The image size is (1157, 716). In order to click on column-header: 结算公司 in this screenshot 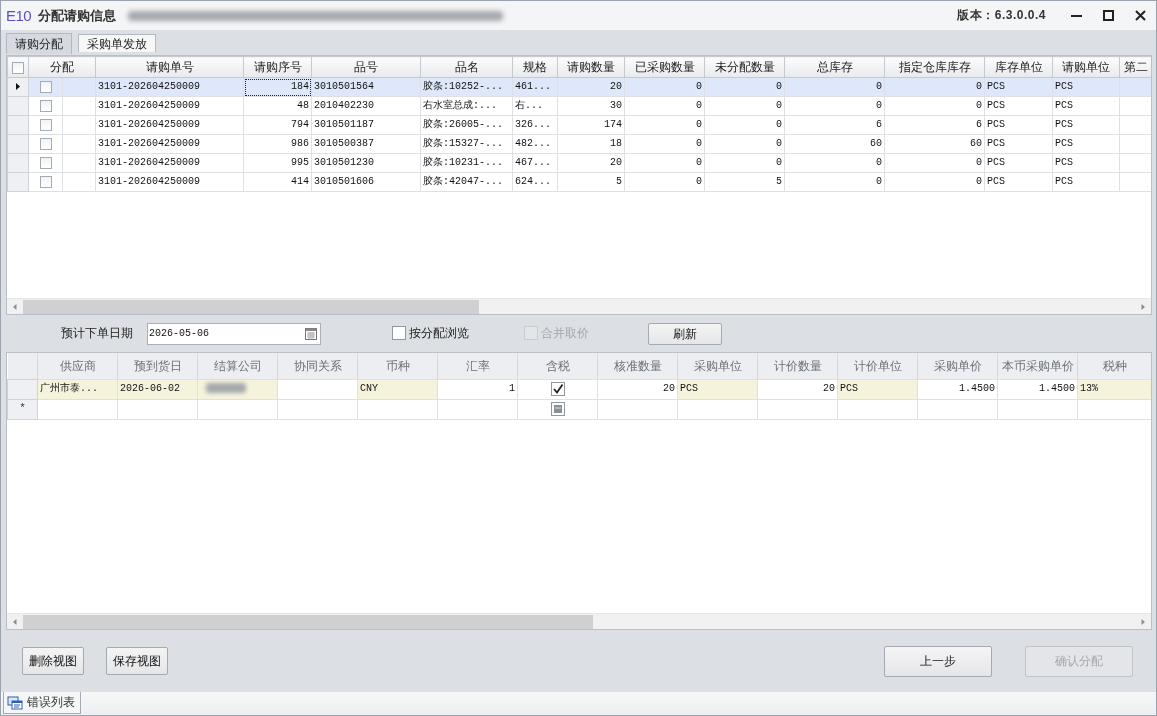, I will do `click(237, 366)`.